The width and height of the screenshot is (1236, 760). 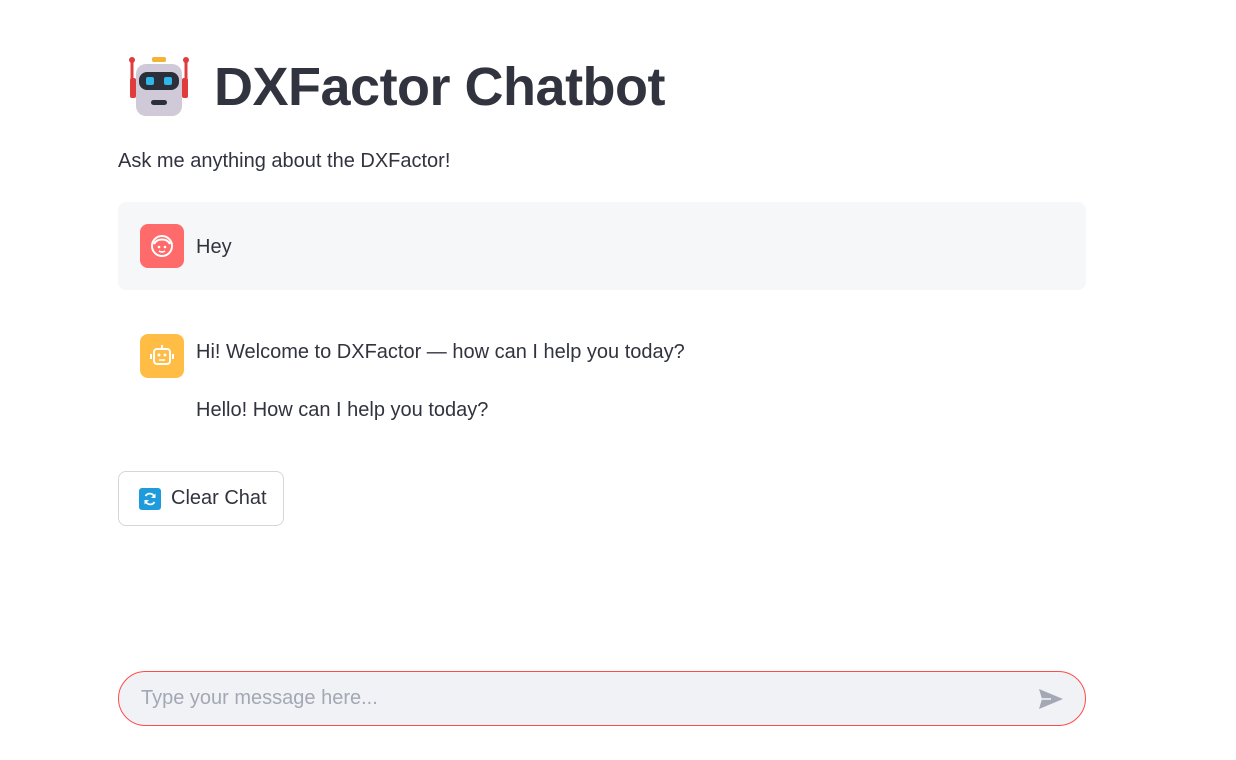 What do you see at coordinates (150, 498) in the screenshot?
I see `refresh-icon` at bounding box center [150, 498].